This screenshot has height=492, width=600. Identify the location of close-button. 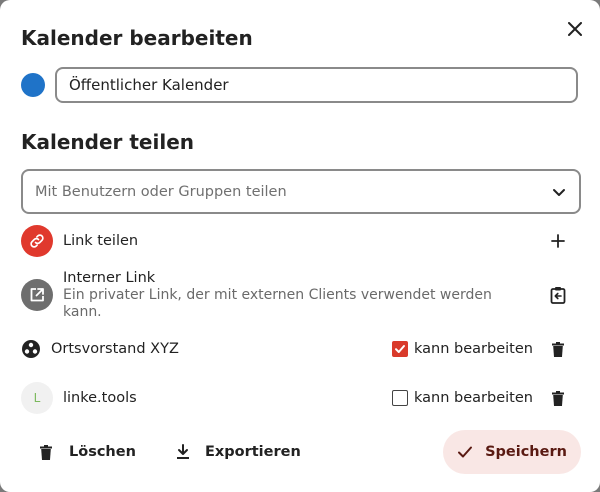
(575, 29).